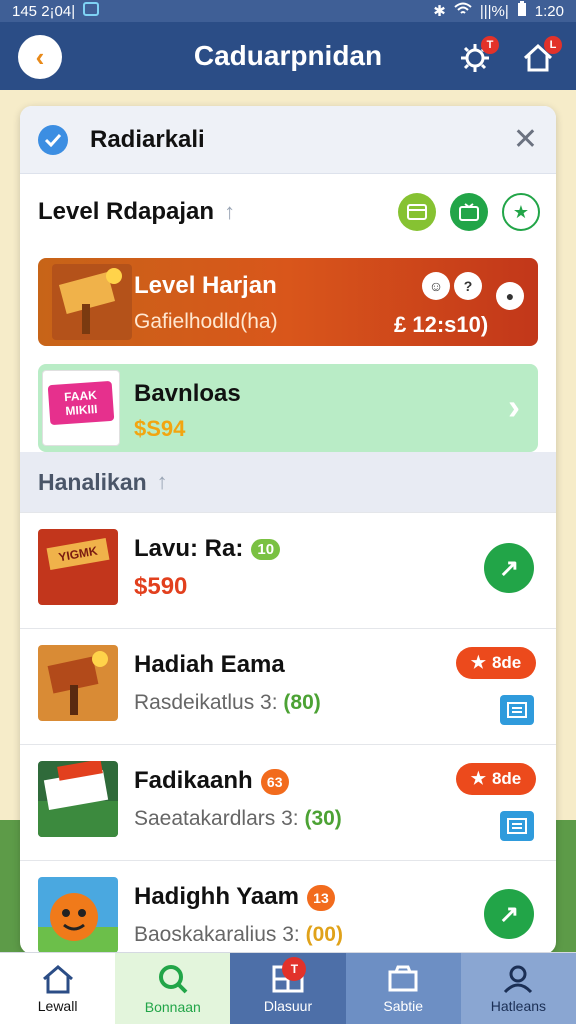  I want to click on close-icon: ✕, so click(525, 139).